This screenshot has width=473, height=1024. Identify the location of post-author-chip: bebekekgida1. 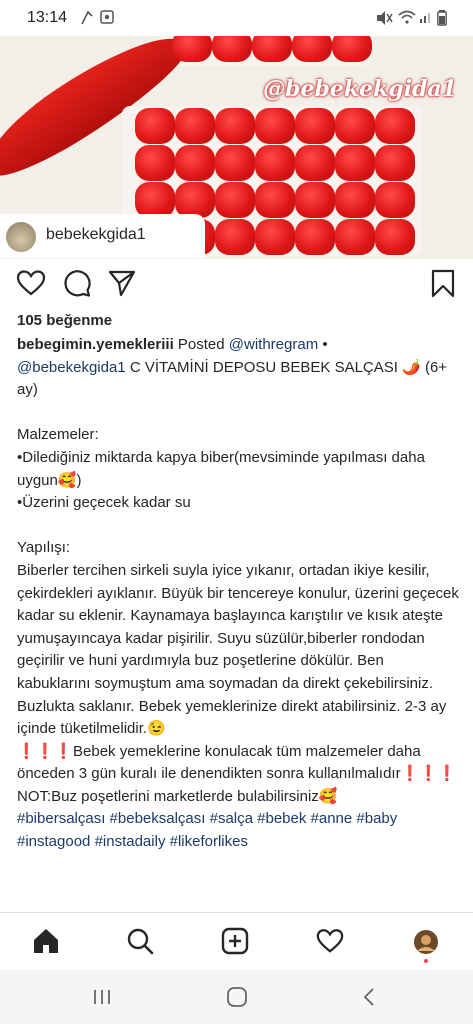
(102, 236).